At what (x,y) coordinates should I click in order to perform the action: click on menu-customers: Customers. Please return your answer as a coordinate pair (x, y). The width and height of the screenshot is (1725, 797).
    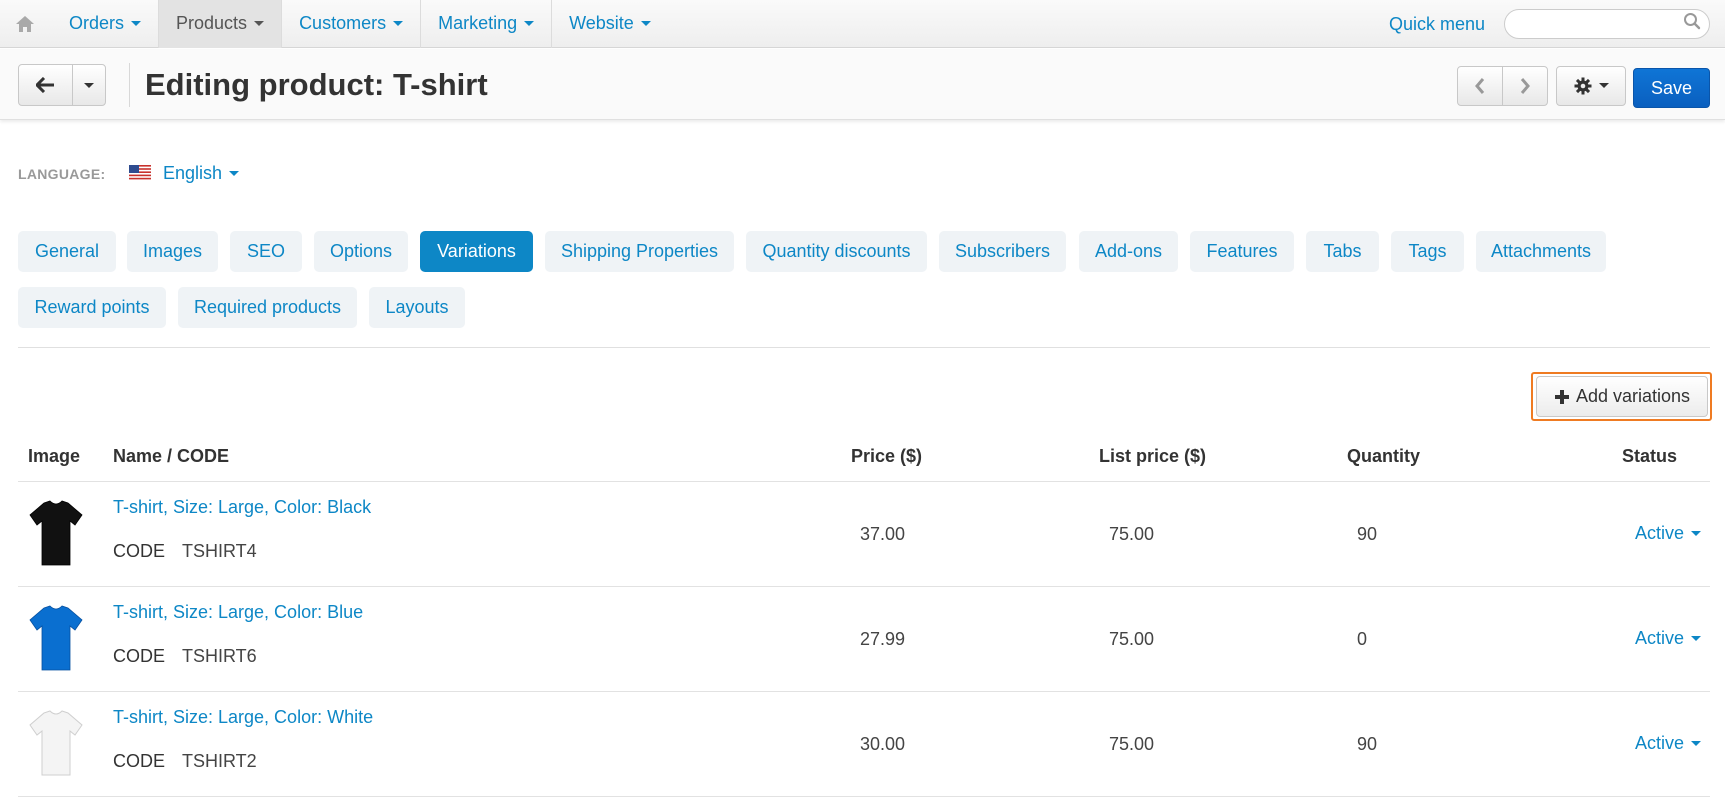
    Looking at the image, I should click on (352, 24).